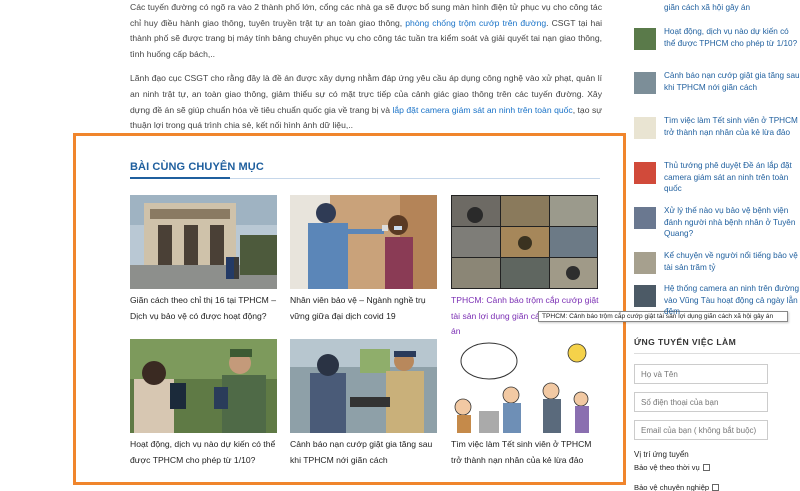  What do you see at coordinates (203, 386) in the screenshot?
I see `related-thumbnail-guard-phone` at bounding box center [203, 386].